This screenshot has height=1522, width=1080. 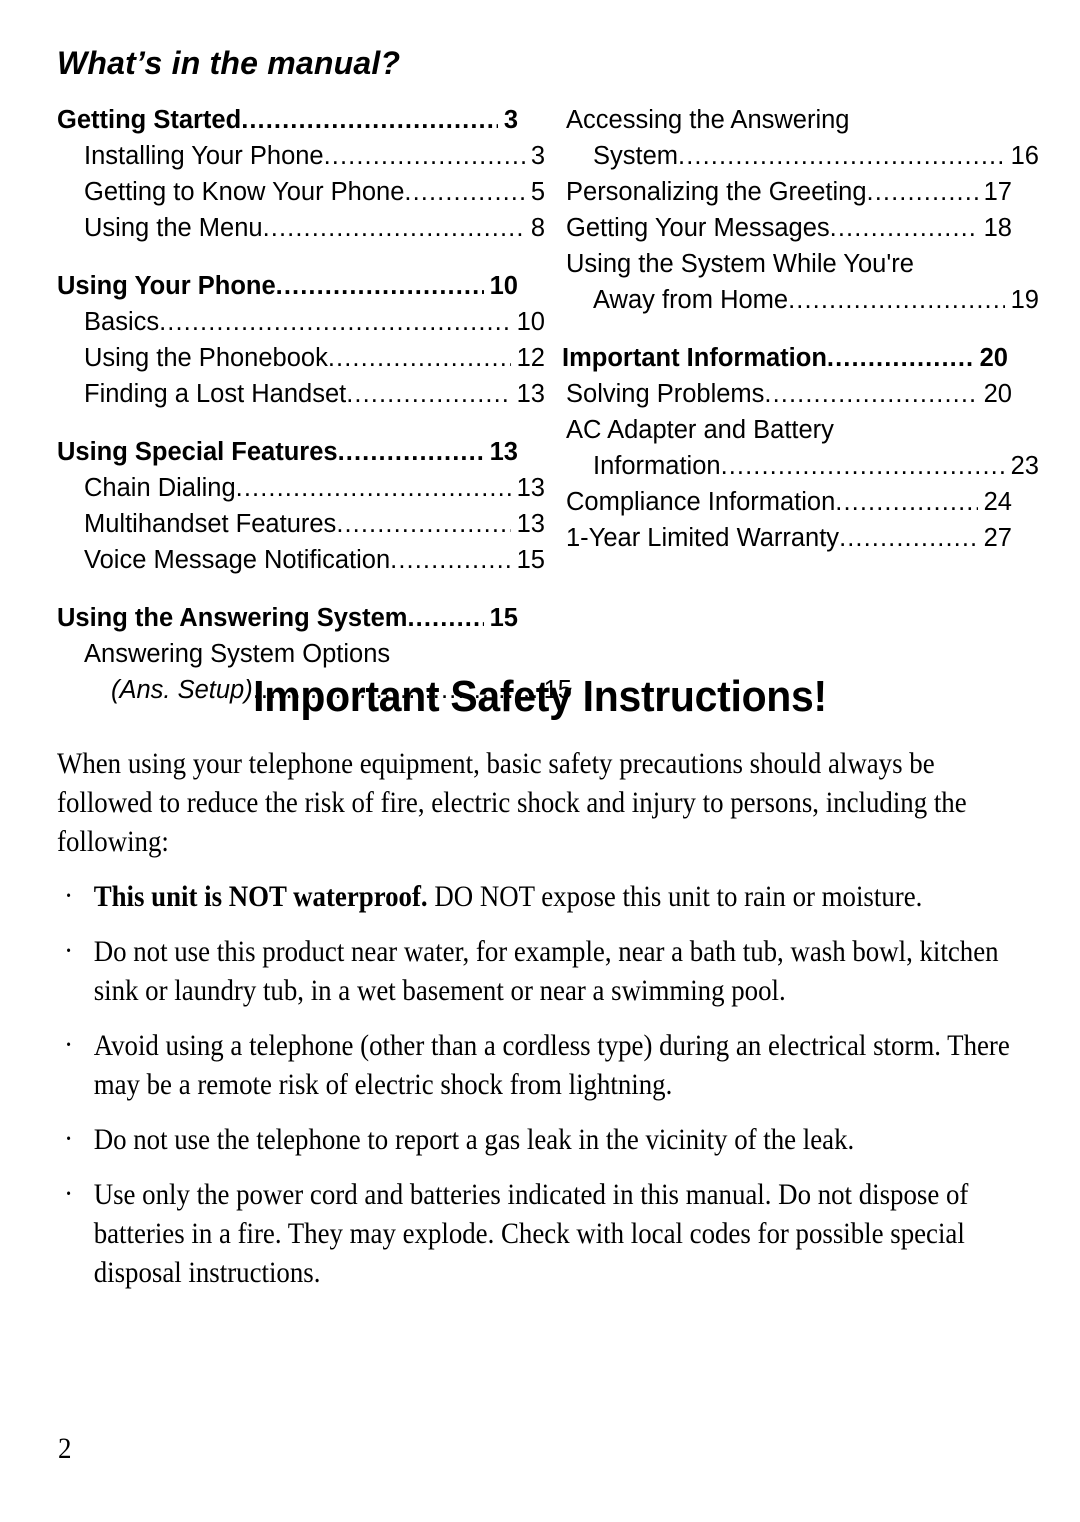 What do you see at coordinates (237, 560) in the screenshot?
I see `toc-entry-label: Voice Message Notification` at bounding box center [237, 560].